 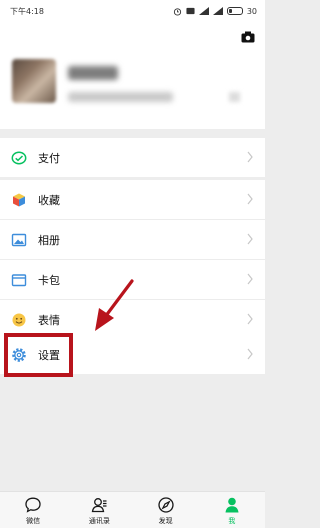 What do you see at coordinates (38, 355) in the screenshot?
I see `settings-highlight-box` at bounding box center [38, 355].